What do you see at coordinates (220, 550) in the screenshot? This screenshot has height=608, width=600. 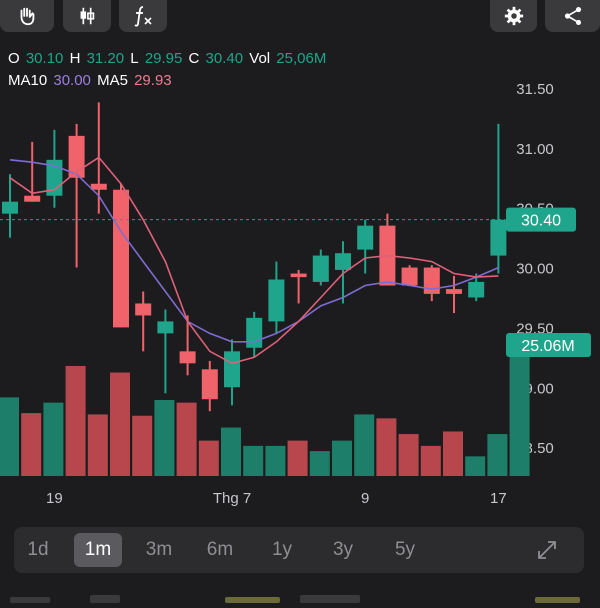 I see `period-6m: 6m` at bounding box center [220, 550].